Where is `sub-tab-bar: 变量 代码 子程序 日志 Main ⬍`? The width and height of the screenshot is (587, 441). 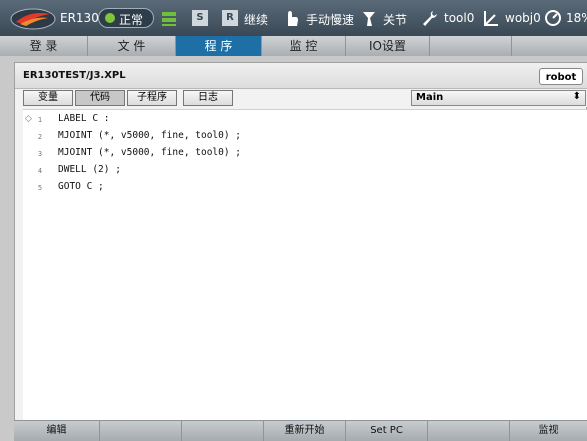
sub-tab-bar: 变量 代码 子程序 日志 Main ⬍ is located at coordinates (301, 98).